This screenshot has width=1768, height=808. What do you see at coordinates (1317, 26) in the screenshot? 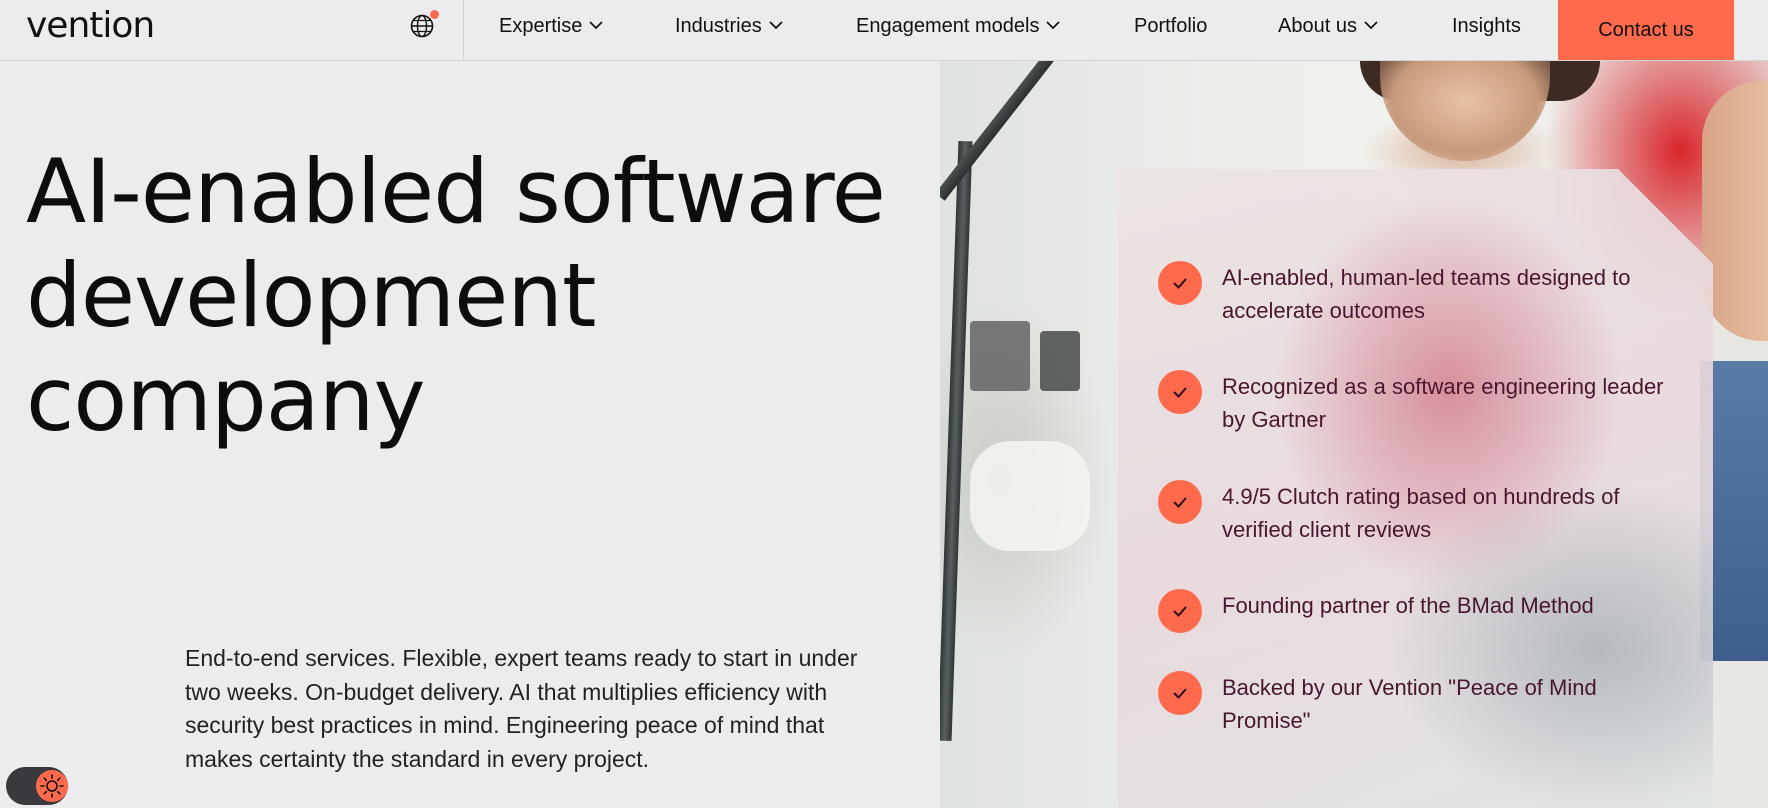
I see `nav-item-label: About us` at bounding box center [1317, 26].